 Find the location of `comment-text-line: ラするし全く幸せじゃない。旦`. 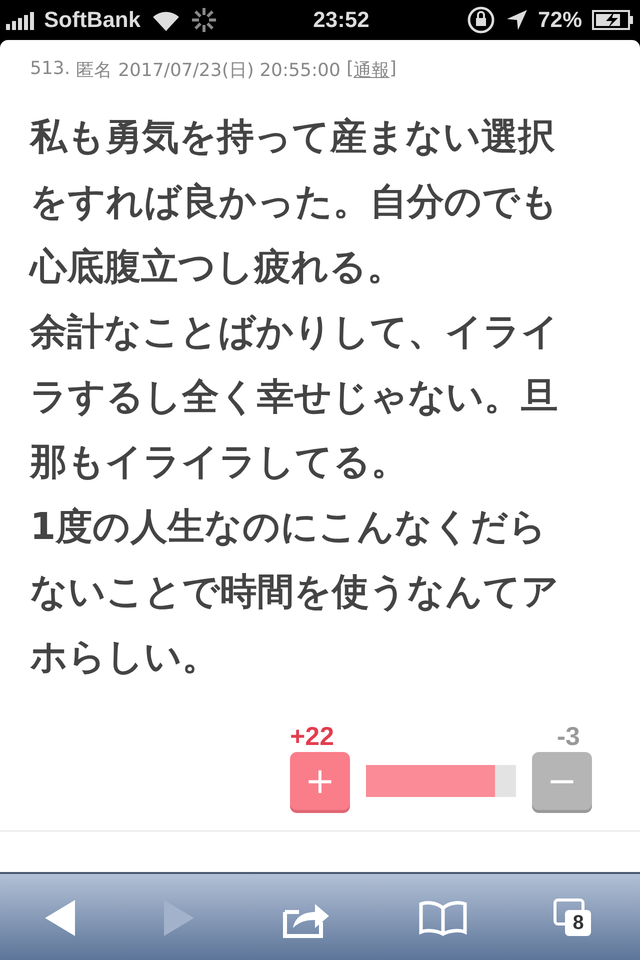

comment-text-line: ラするし全く幸せじゃない。旦 is located at coordinates (294, 397).